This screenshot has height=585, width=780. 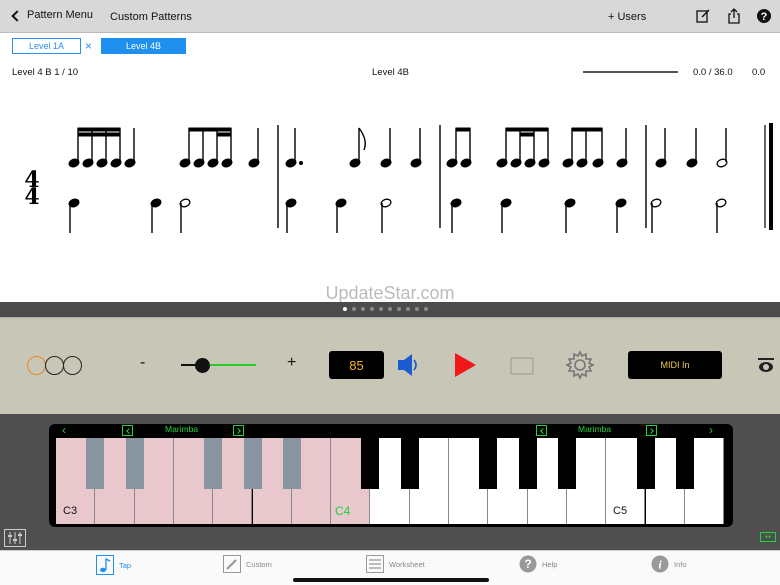 What do you see at coordinates (31, 197) in the screenshot?
I see `svg-text: 4` at bounding box center [31, 197].